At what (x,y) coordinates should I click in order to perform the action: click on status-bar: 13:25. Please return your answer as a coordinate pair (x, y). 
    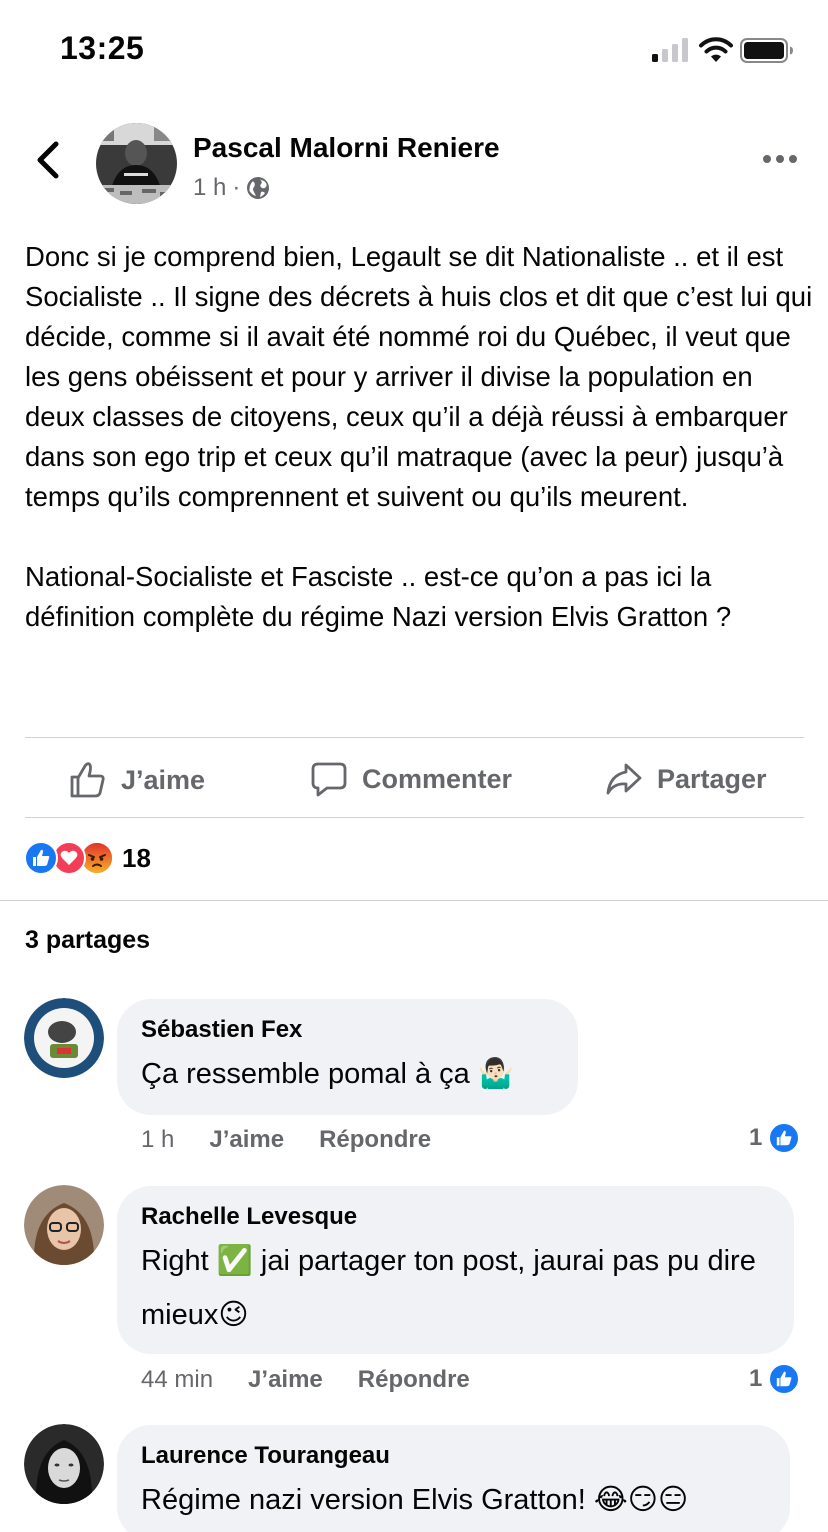
    Looking at the image, I should click on (414, 50).